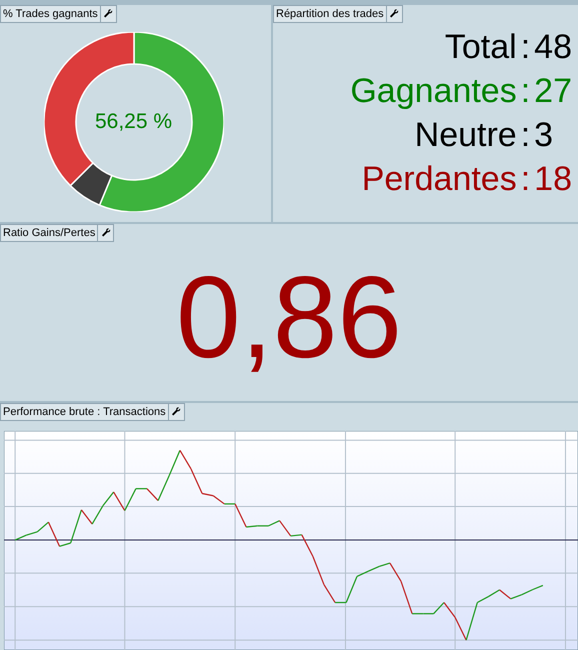 Image resolution: width=578 pixels, height=650 pixels. Describe the element at coordinates (84, 412) in the screenshot. I see `panel-title: Performance brute : Transactions` at that location.